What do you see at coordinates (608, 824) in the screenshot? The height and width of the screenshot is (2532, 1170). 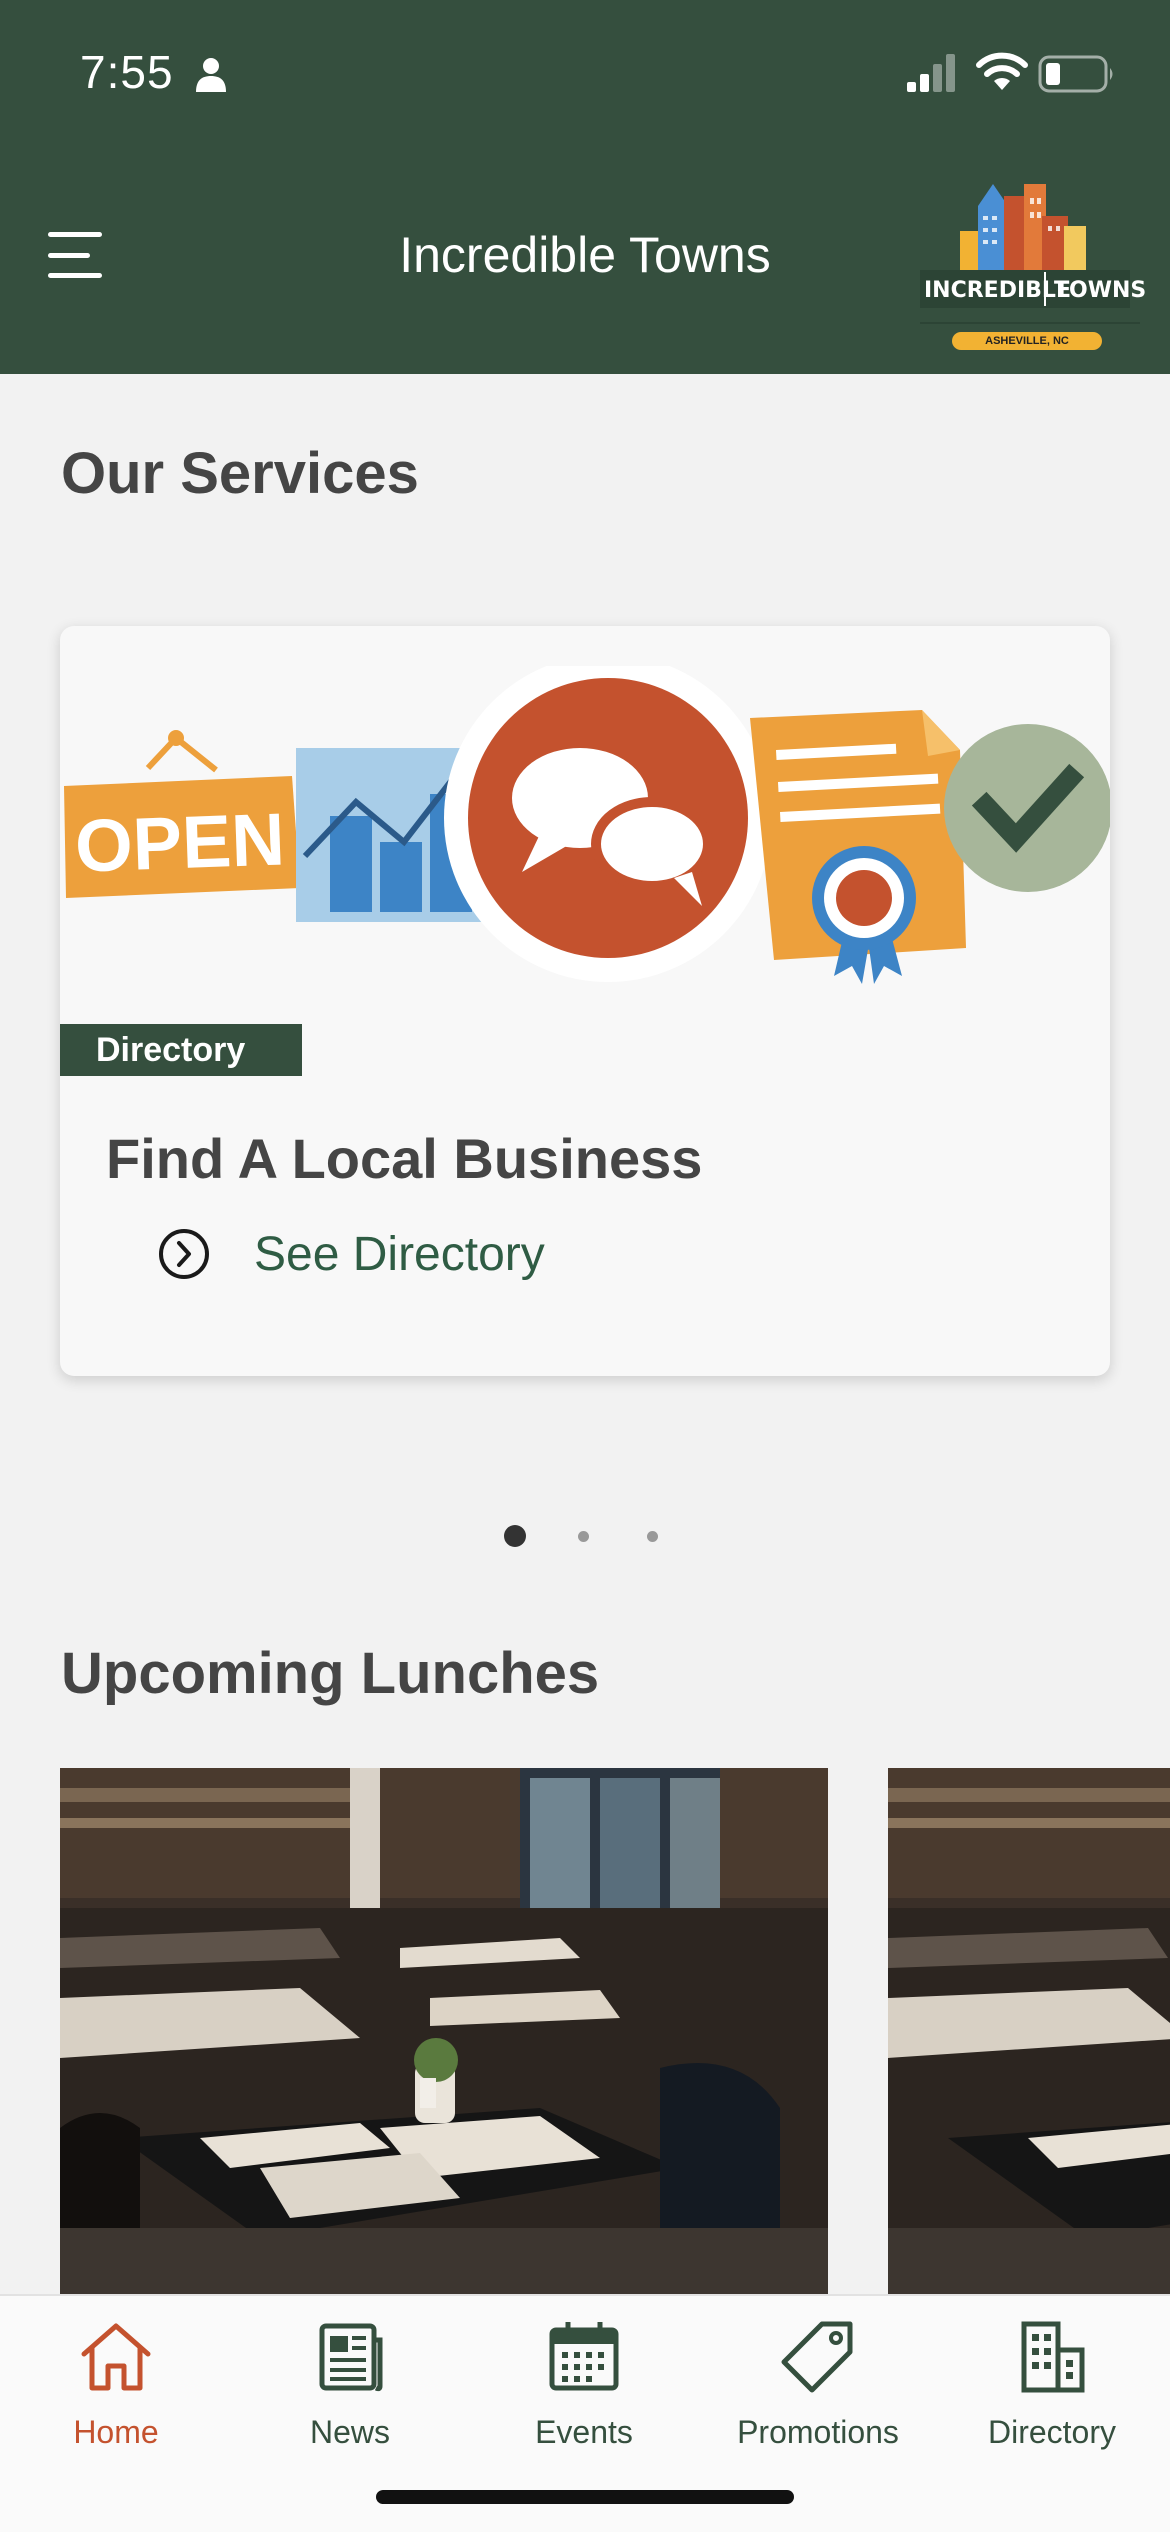 I see `chat-icon` at bounding box center [608, 824].